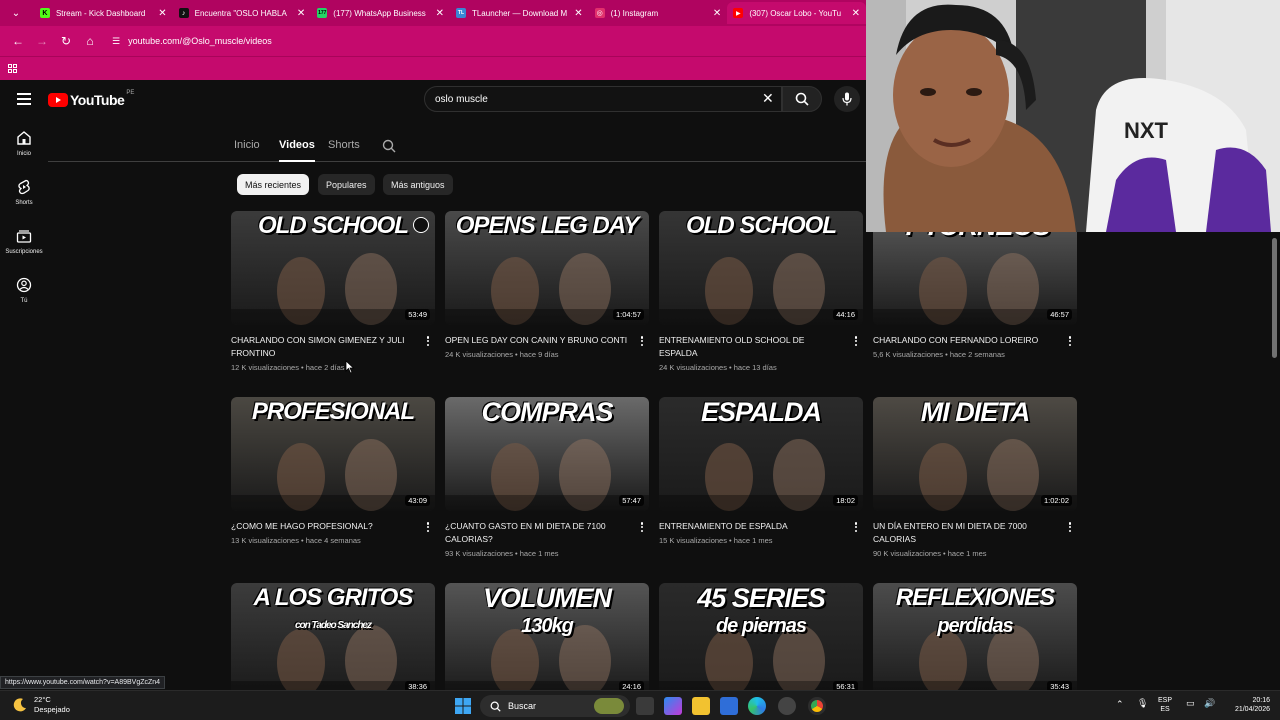 This screenshot has width=1280, height=720. I want to click on rail-item-inicio: Inicio, so click(24, 152).